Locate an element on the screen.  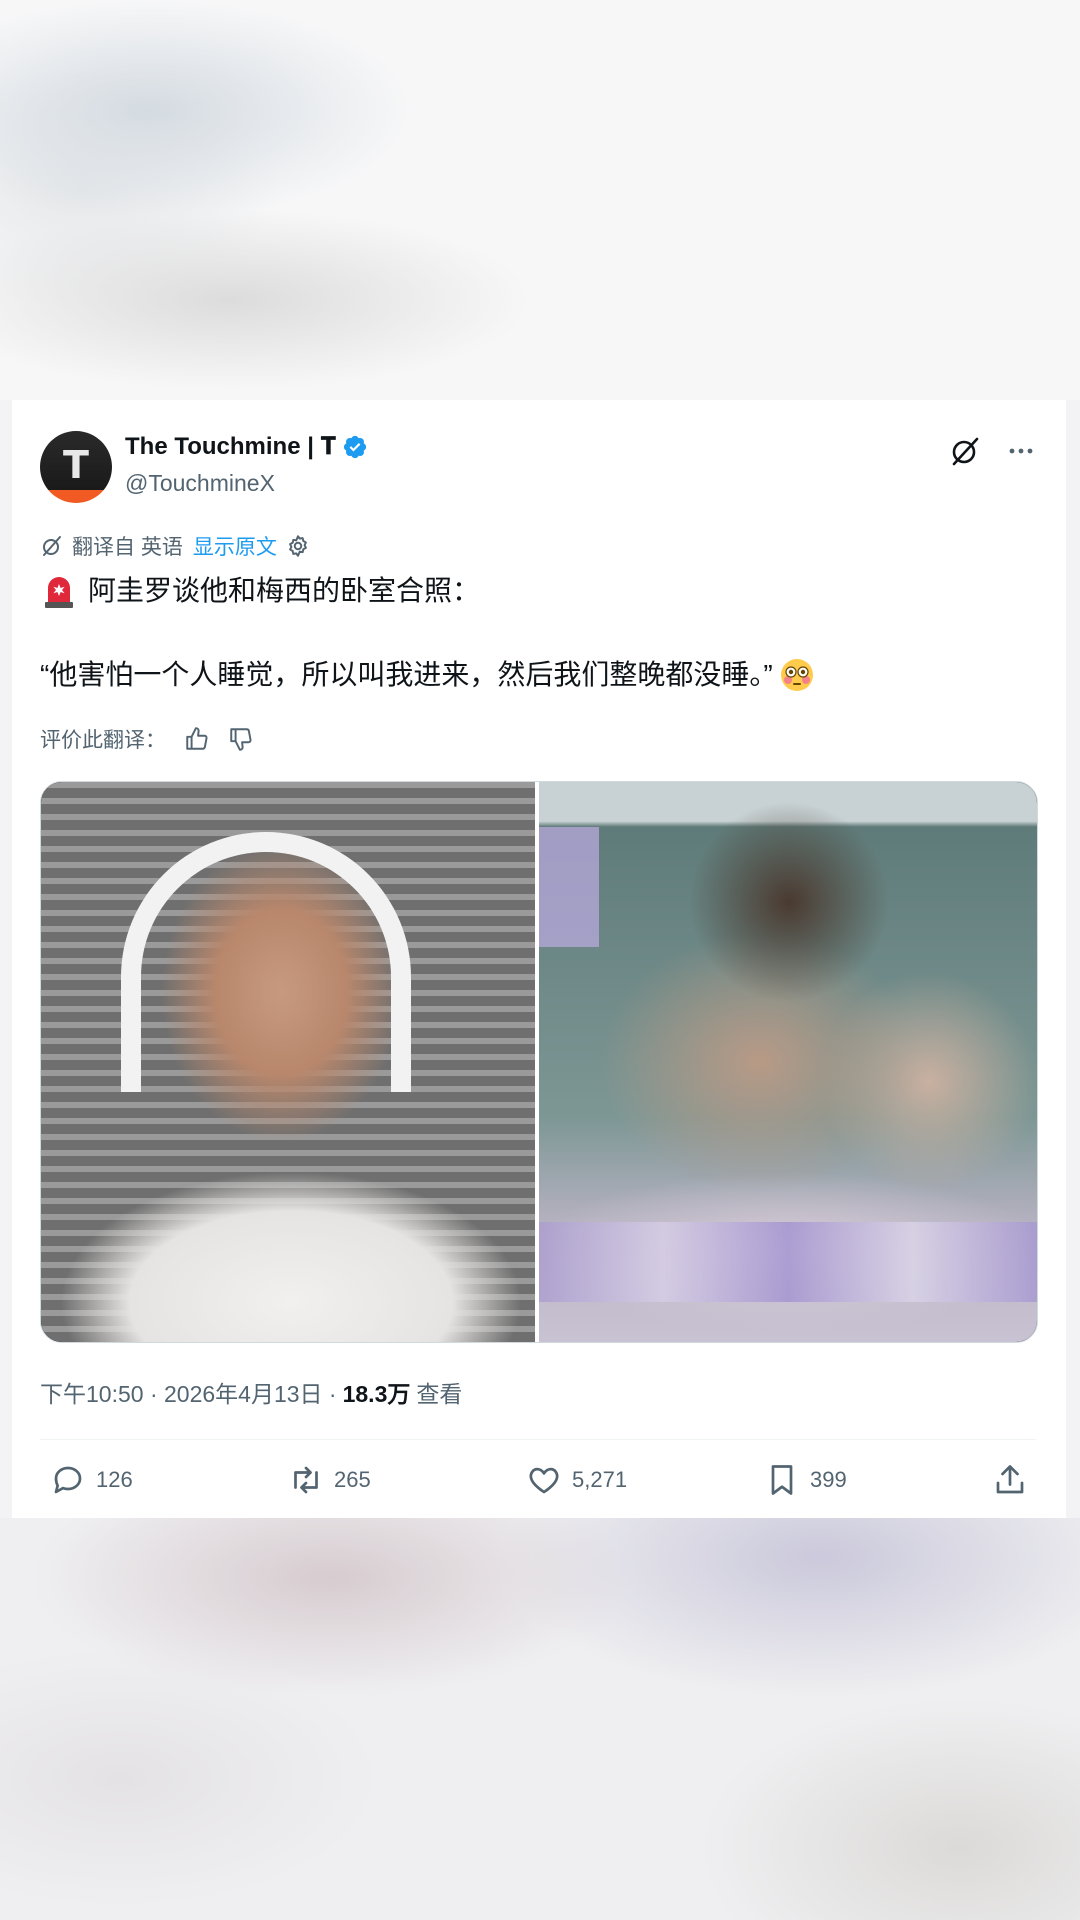
post-action-bar: 126 265 5,271 399 is located at coordinates (538, 1492).